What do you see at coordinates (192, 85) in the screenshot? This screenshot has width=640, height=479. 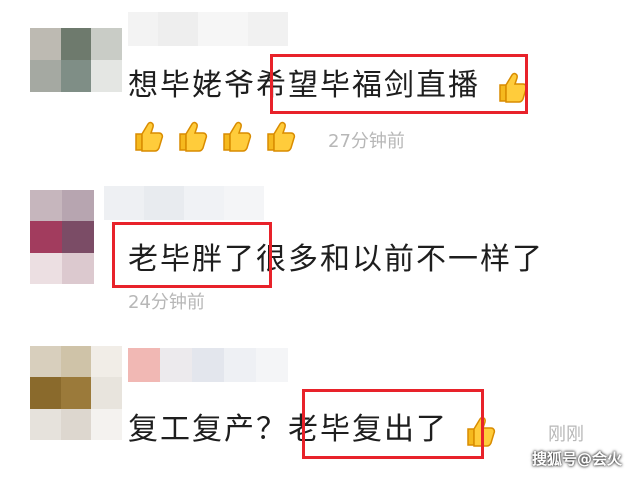 I see `comment-text-before: 想毕姥爷` at bounding box center [192, 85].